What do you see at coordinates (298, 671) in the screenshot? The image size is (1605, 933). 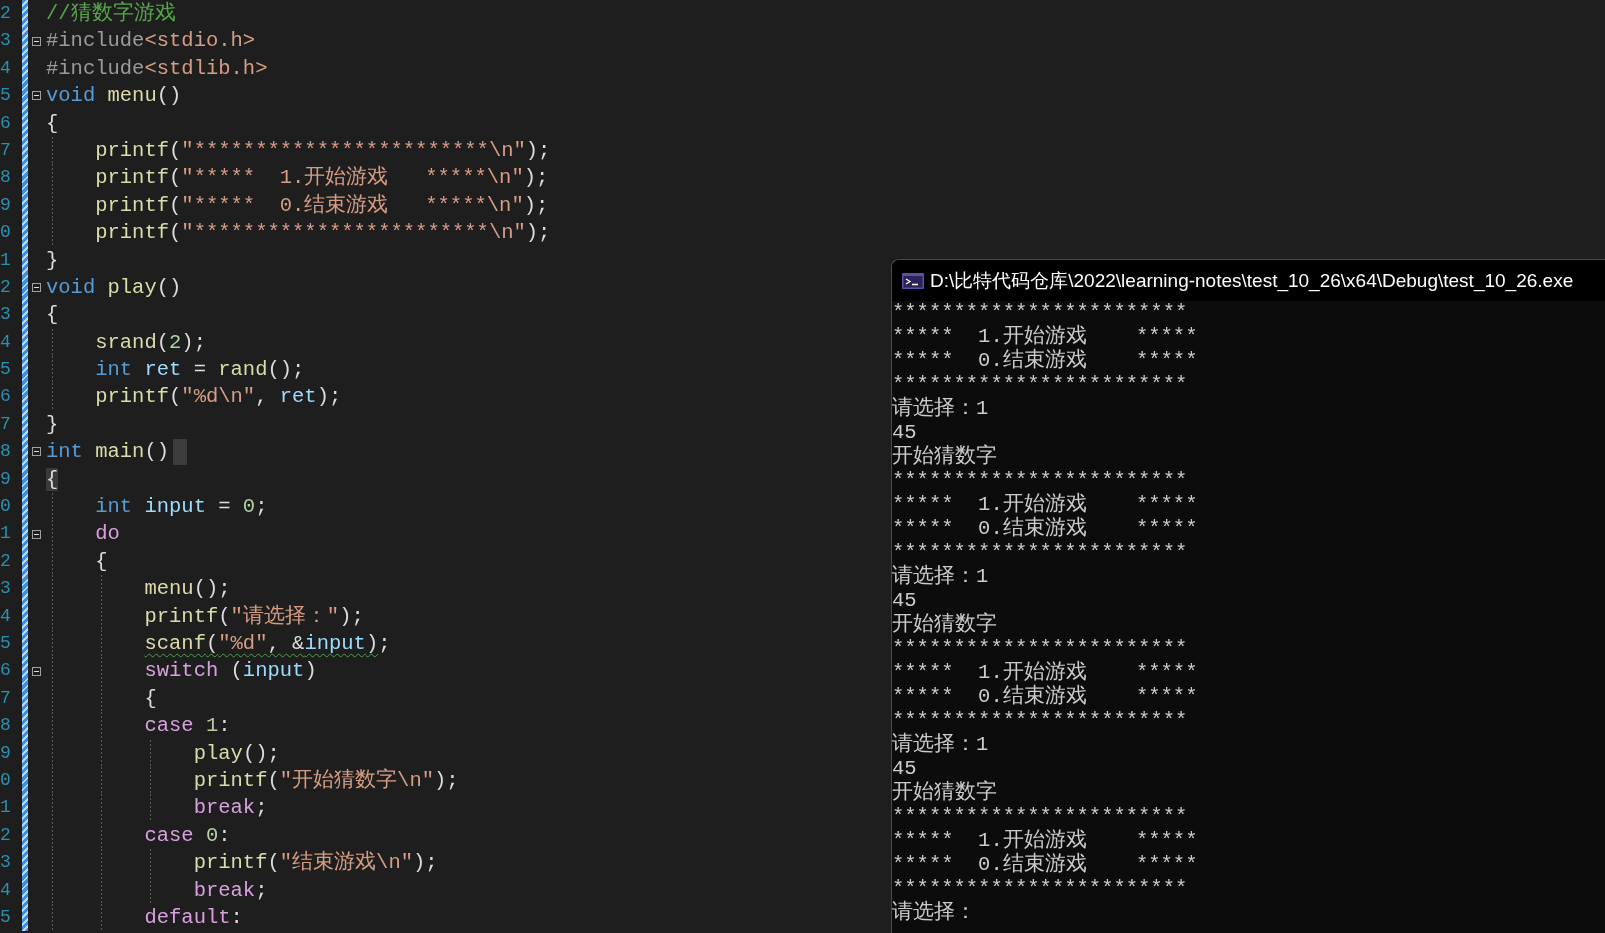 I see `code-line: switch (input)` at bounding box center [298, 671].